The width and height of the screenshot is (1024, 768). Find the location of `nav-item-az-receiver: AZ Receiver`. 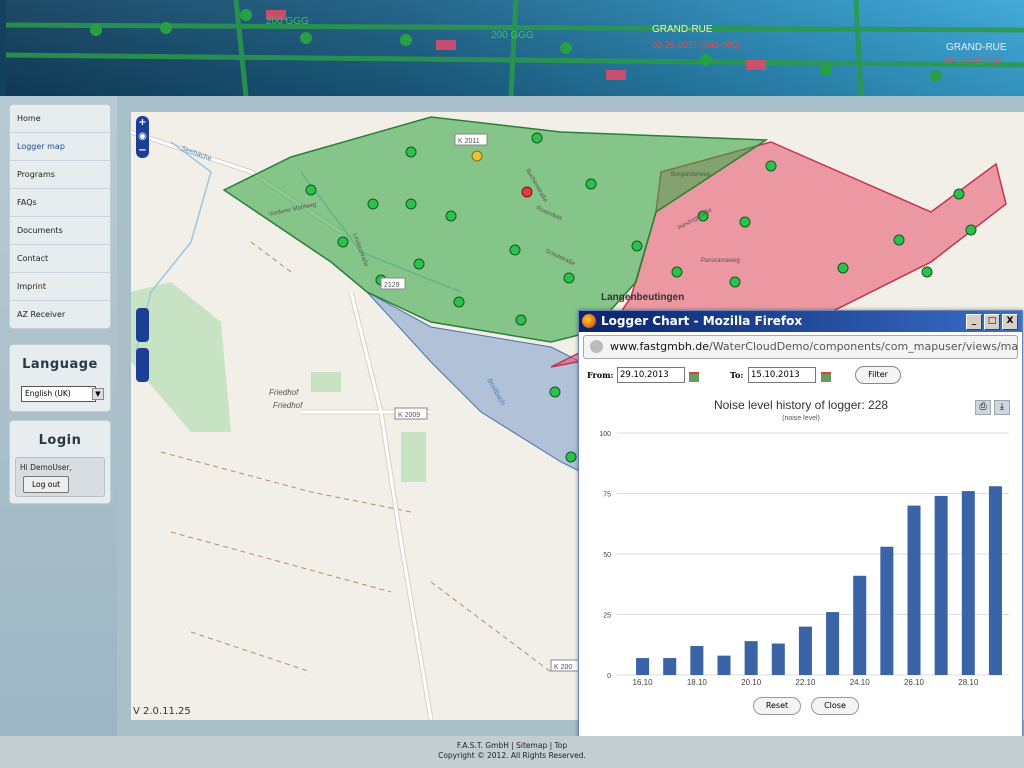

nav-item-az-receiver: AZ Receiver is located at coordinates (60, 314).